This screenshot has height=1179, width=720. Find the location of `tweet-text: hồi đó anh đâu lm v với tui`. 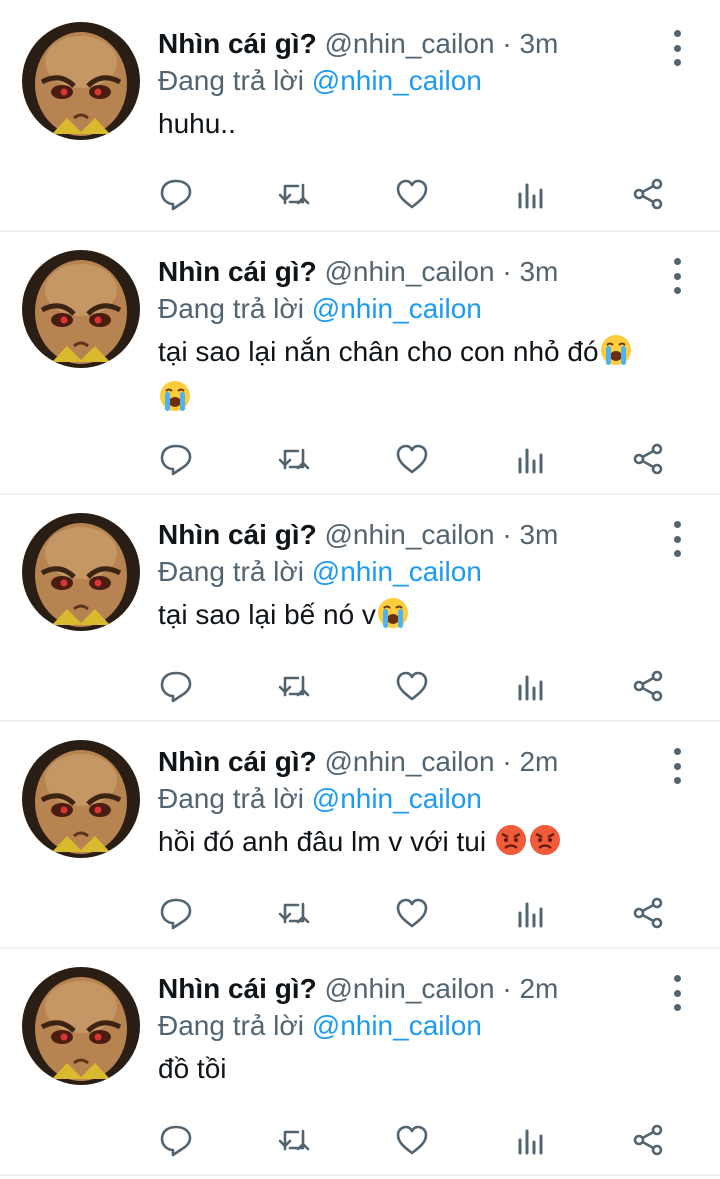

tweet-text: hồi đó anh đâu lm v với tui is located at coordinates (409, 845).